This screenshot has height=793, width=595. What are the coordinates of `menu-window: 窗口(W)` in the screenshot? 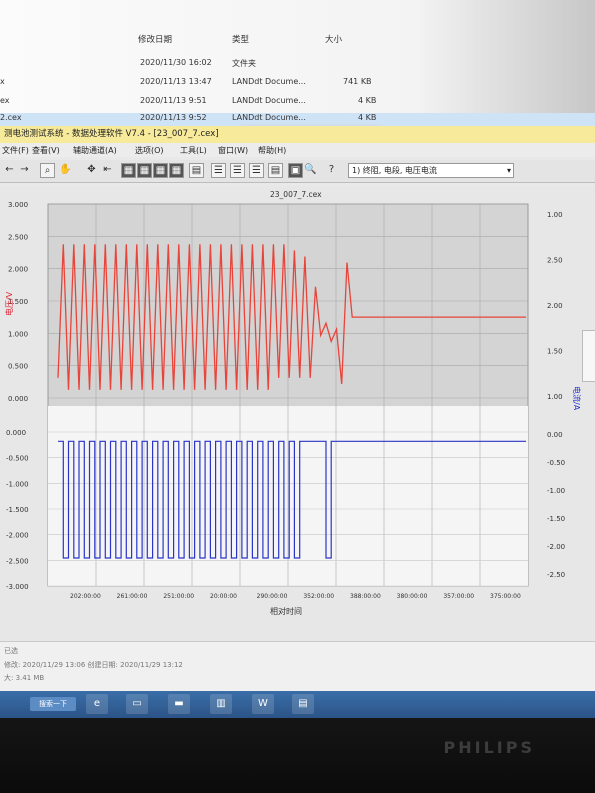 It's located at (233, 150).